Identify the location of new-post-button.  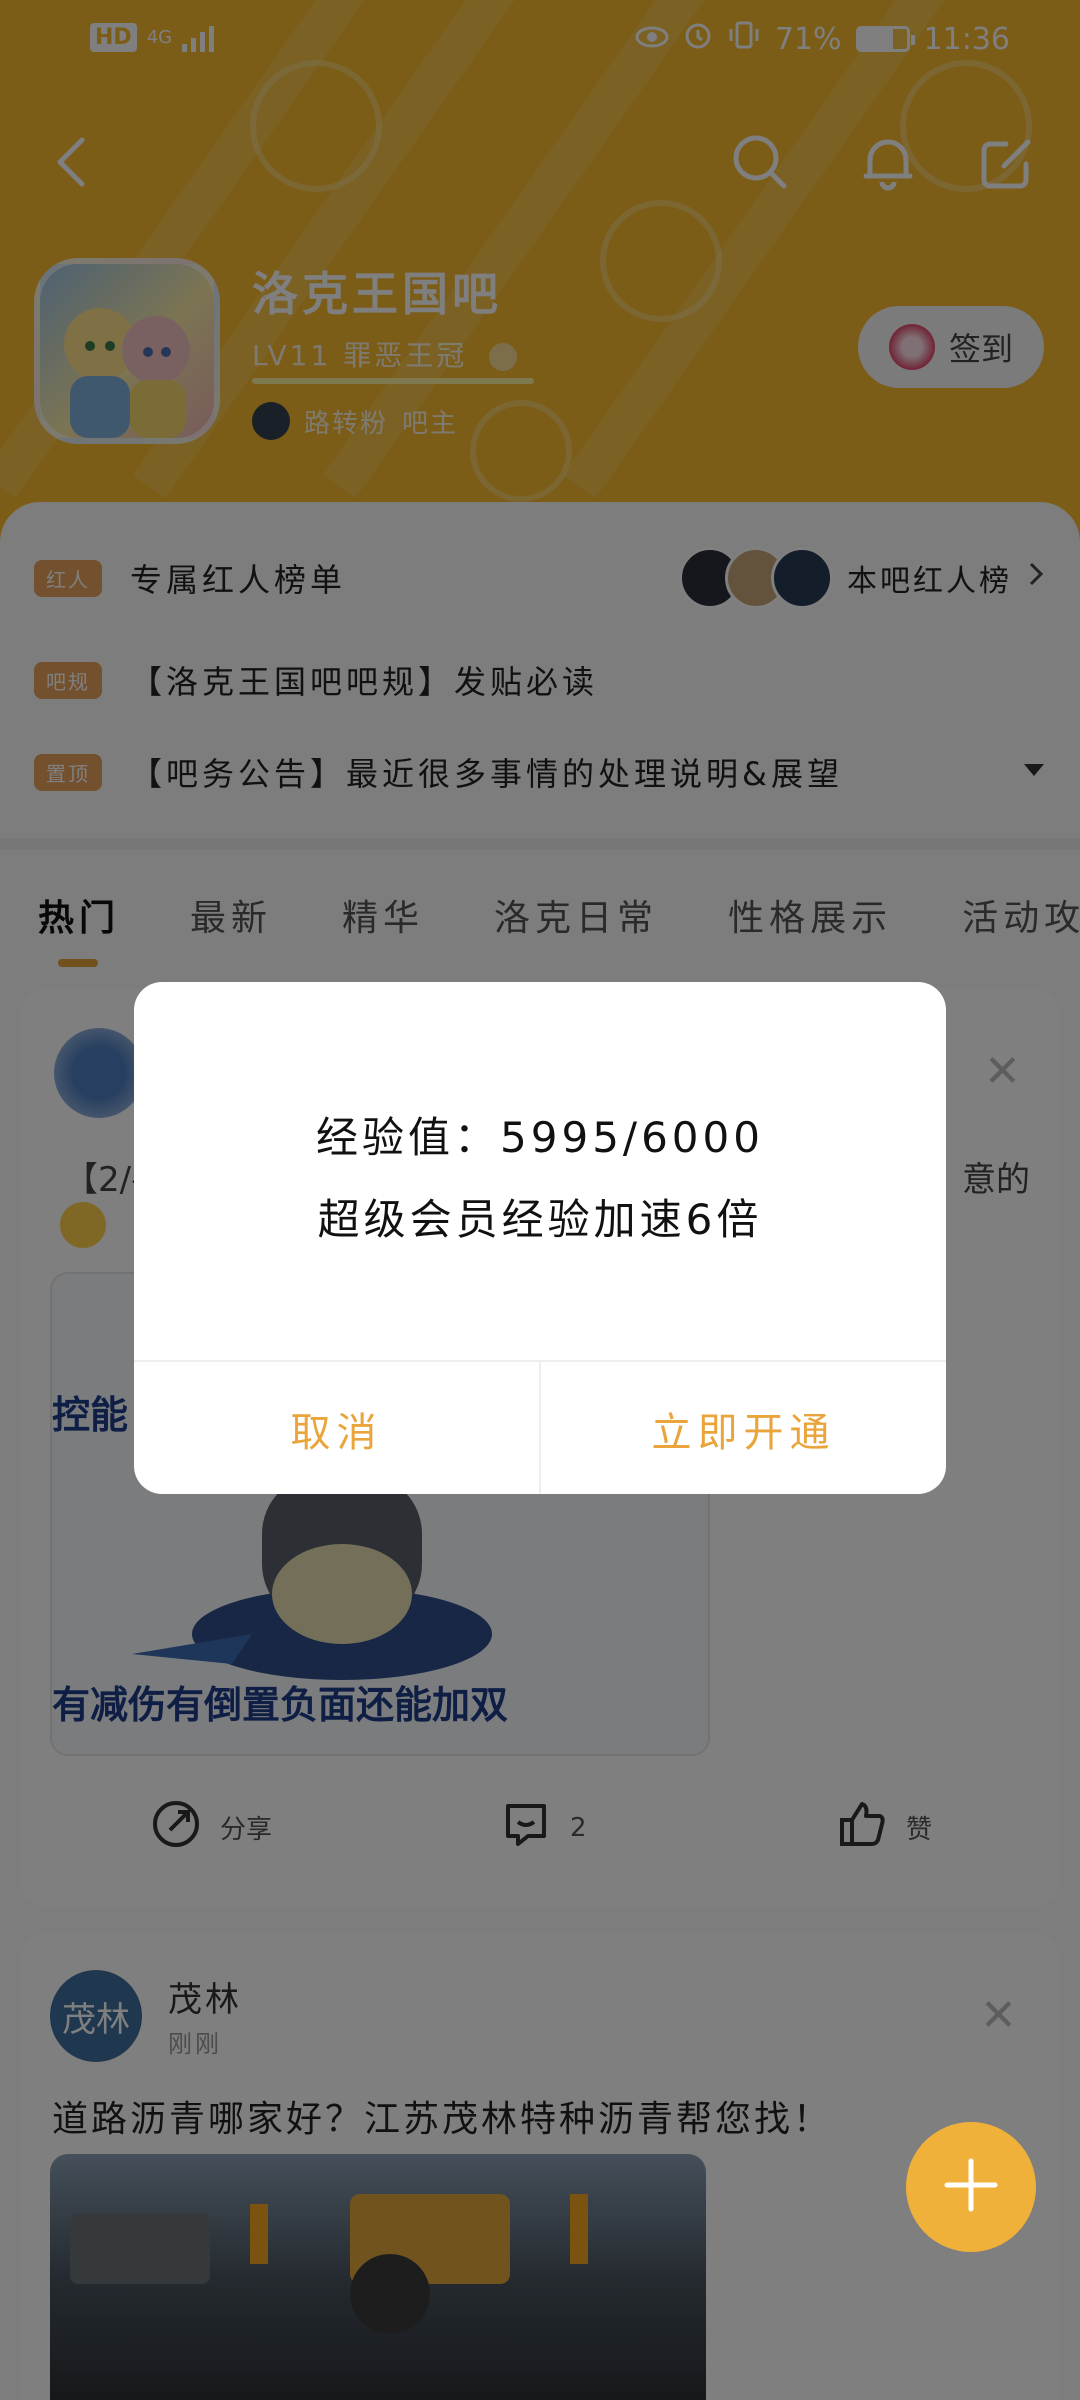
(971, 2187).